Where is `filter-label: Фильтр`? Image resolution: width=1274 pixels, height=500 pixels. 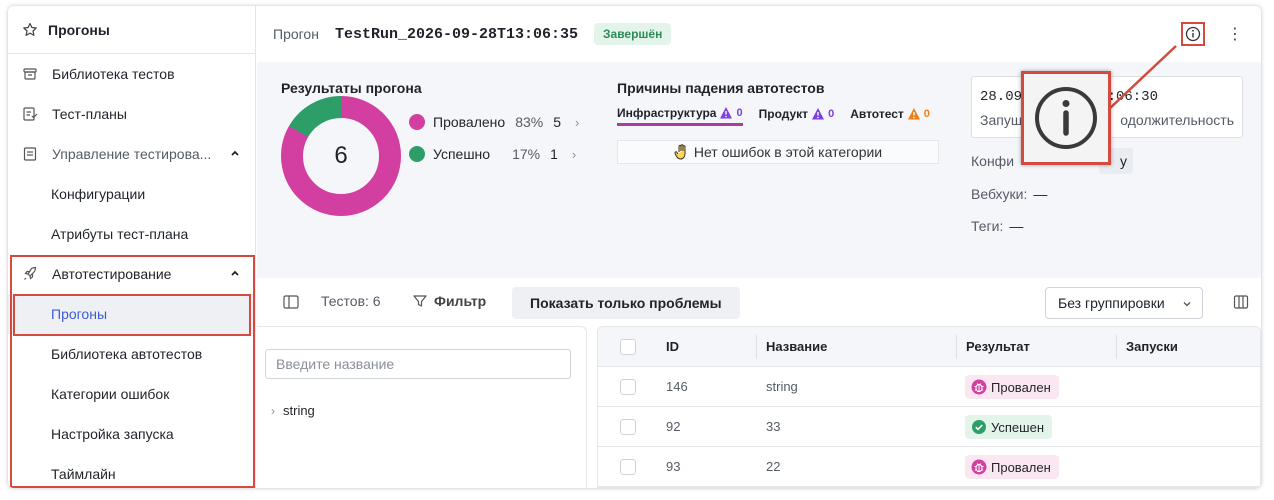 filter-label: Фильтр is located at coordinates (460, 301).